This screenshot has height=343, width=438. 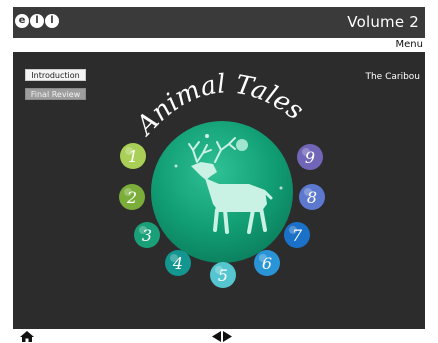 I want to click on unit-button-1: 1, so click(x=133, y=156).